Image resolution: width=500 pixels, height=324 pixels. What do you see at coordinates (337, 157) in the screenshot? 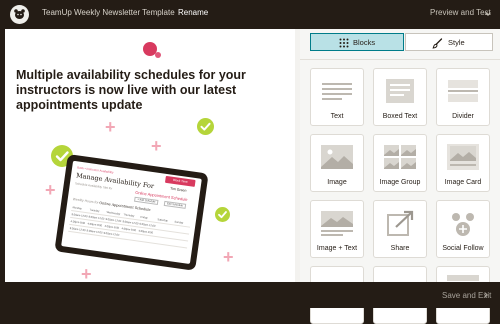
I see `image-icon` at bounding box center [337, 157].